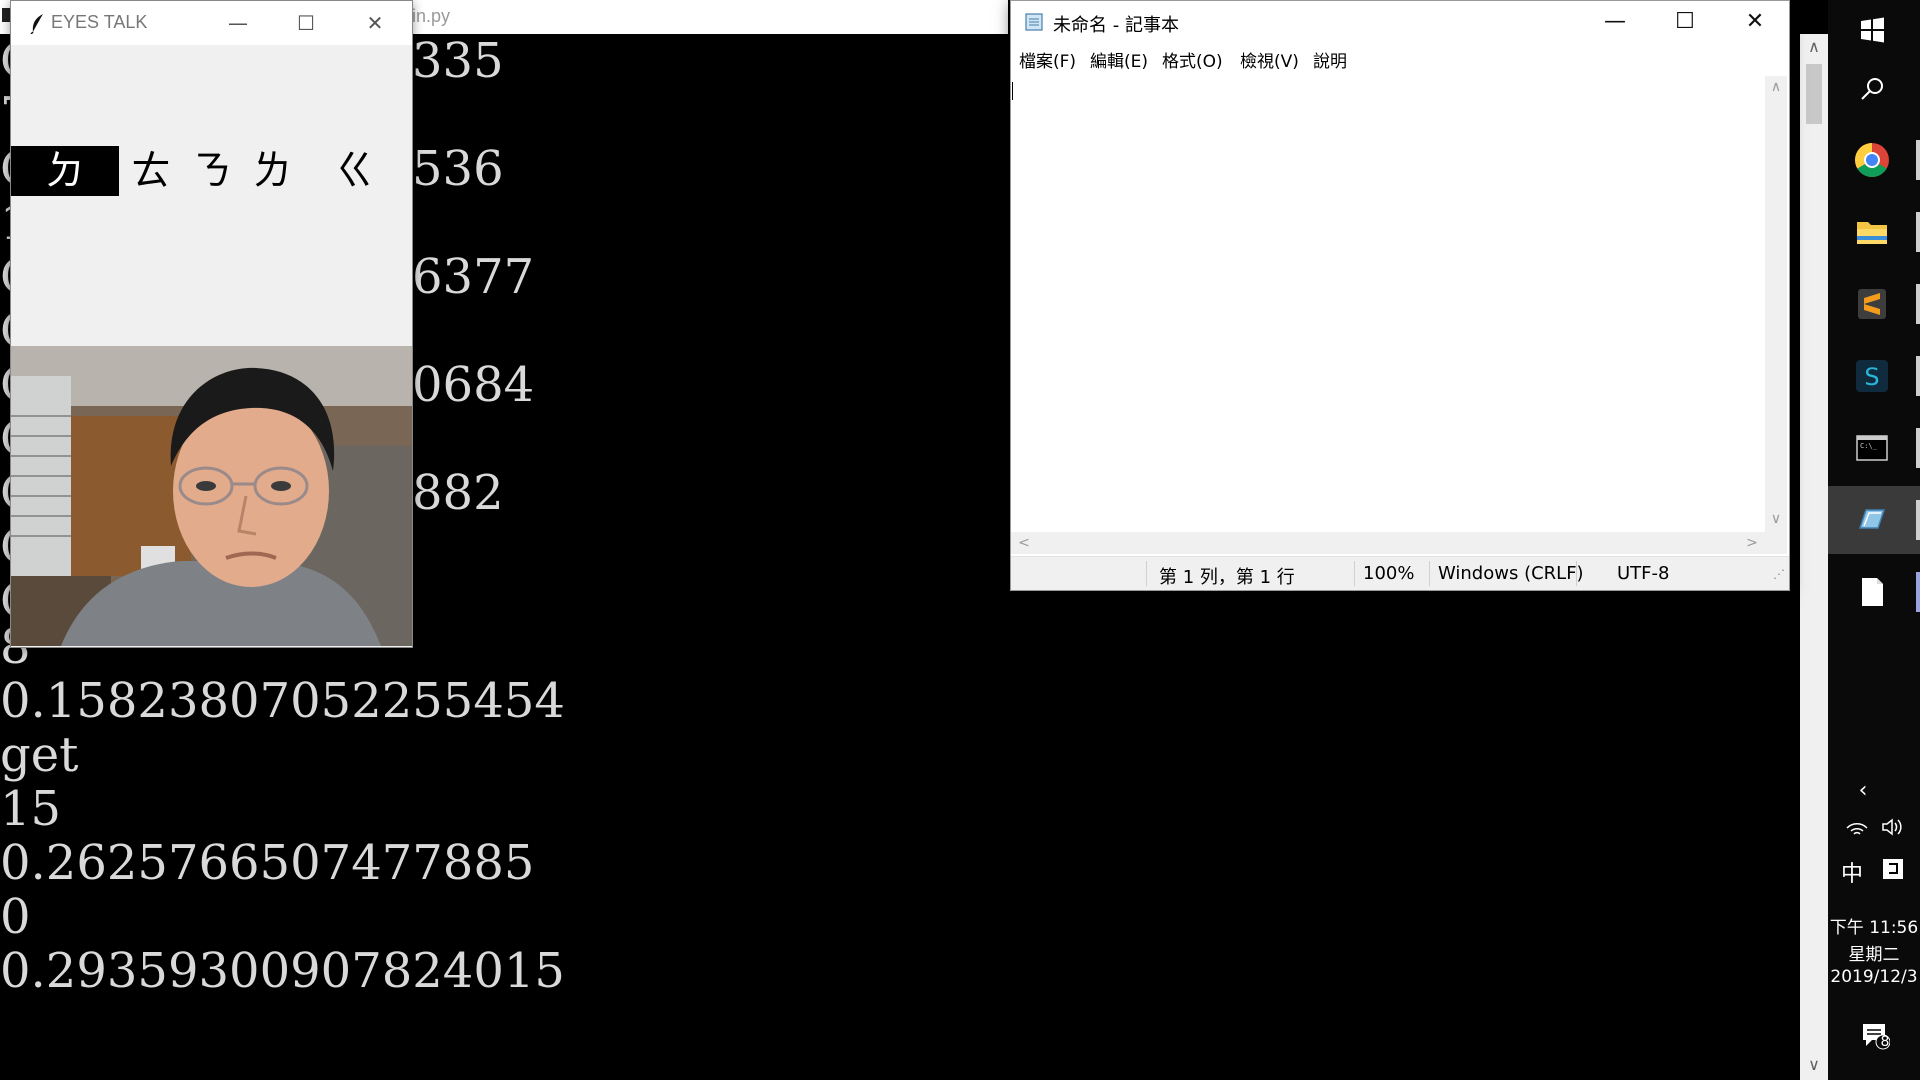  I want to click on zhuyin-letter-n: ㄋ, so click(212, 171).